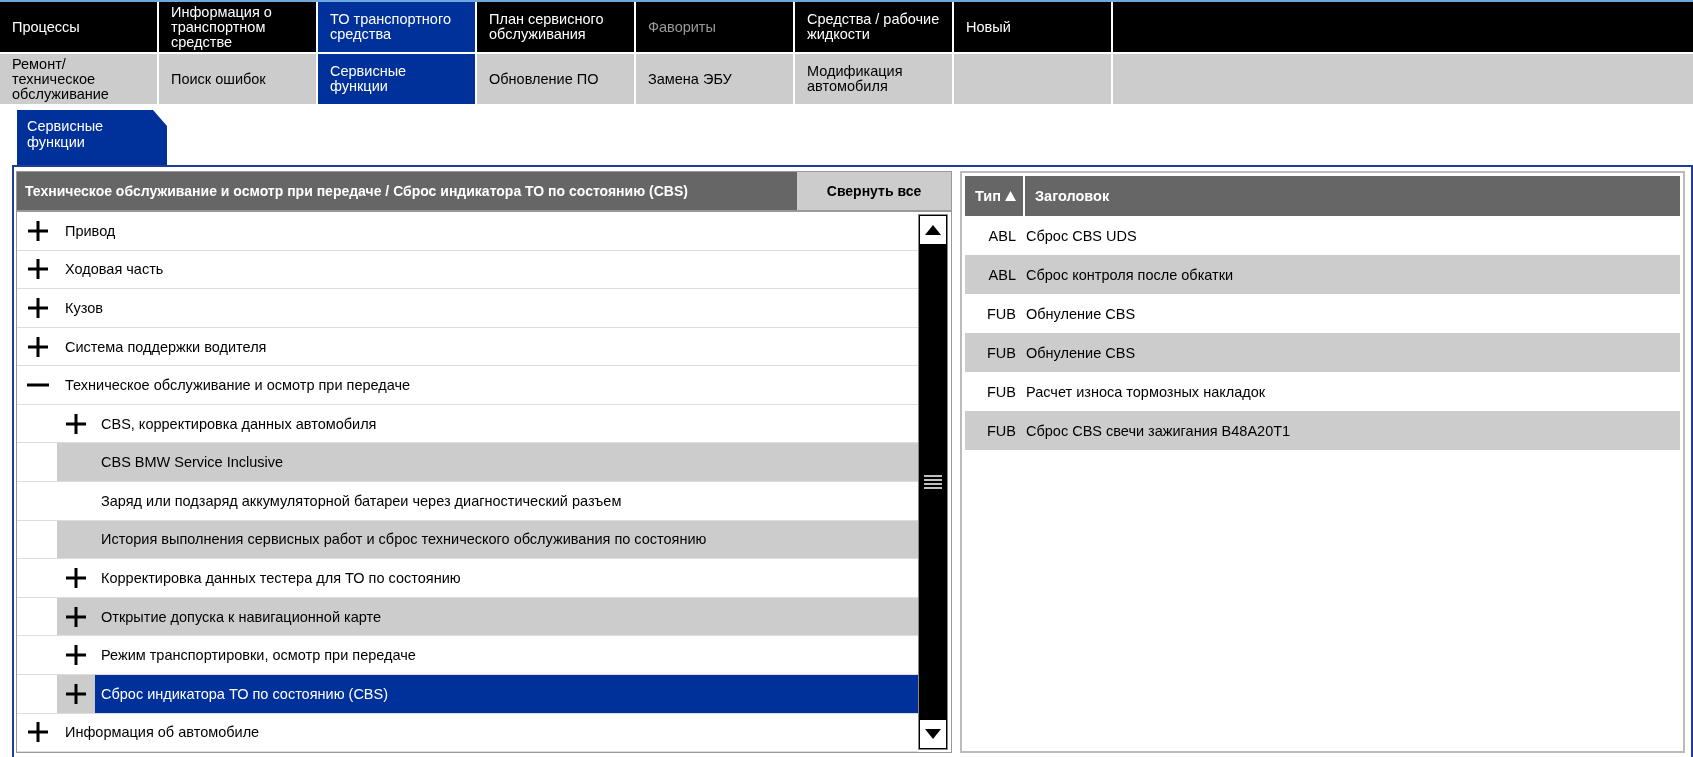 The image size is (1693, 757). I want to click on table-cell-text: Расчет износа тормозных накладок, so click(1146, 392).